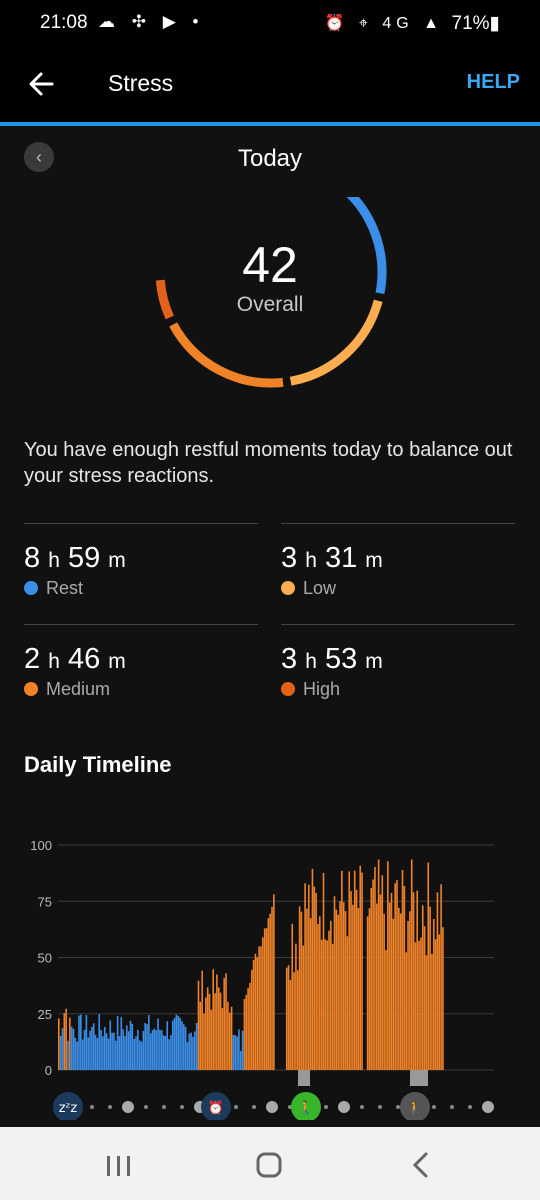  Describe the element at coordinates (45, 958) in the screenshot. I see `y-tick-label: 50` at that location.